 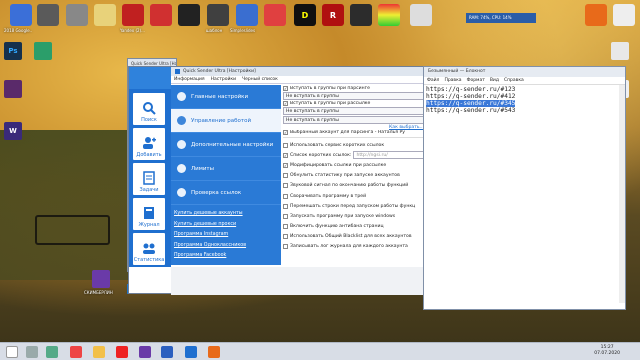 I want to click on notepad-menu-help: Справка, so click(x=514, y=80).